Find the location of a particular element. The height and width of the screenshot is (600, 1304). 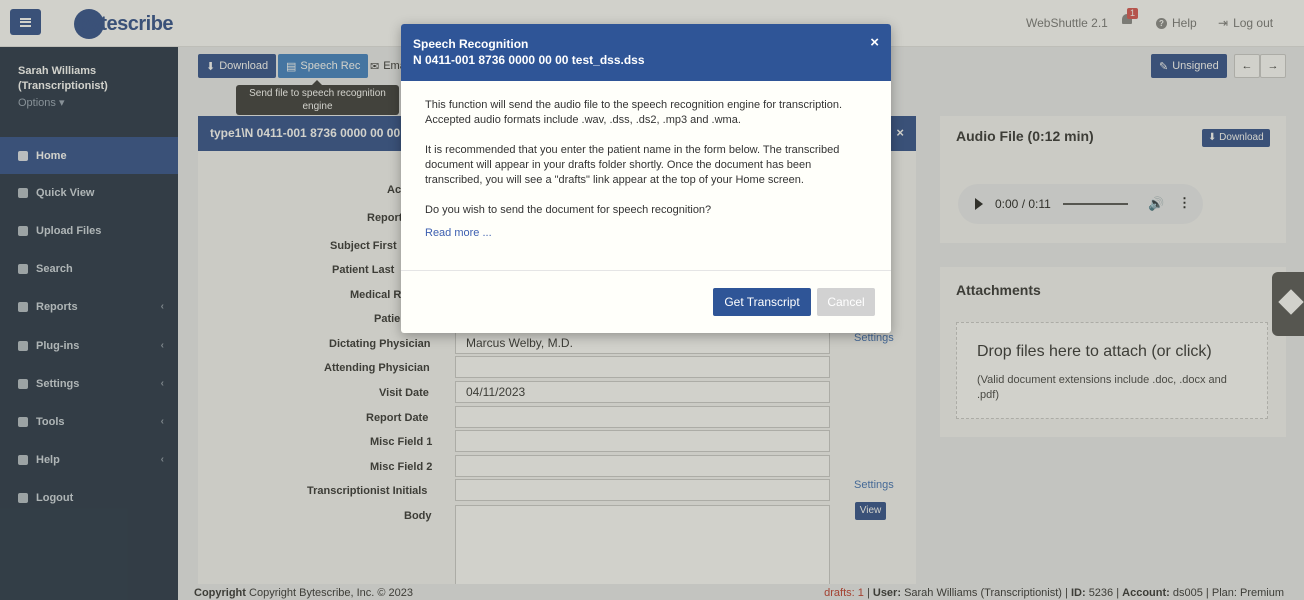

cancel-button: Cancel is located at coordinates (846, 302).